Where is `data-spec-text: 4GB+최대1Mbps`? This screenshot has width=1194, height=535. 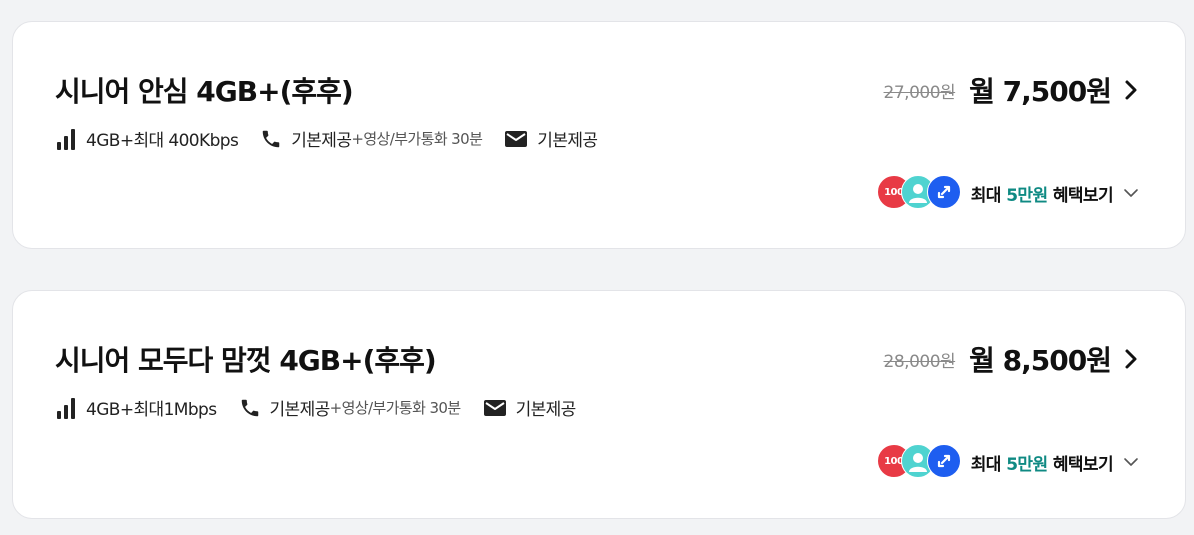
data-spec-text: 4GB+최대1Mbps is located at coordinates (151, 410).